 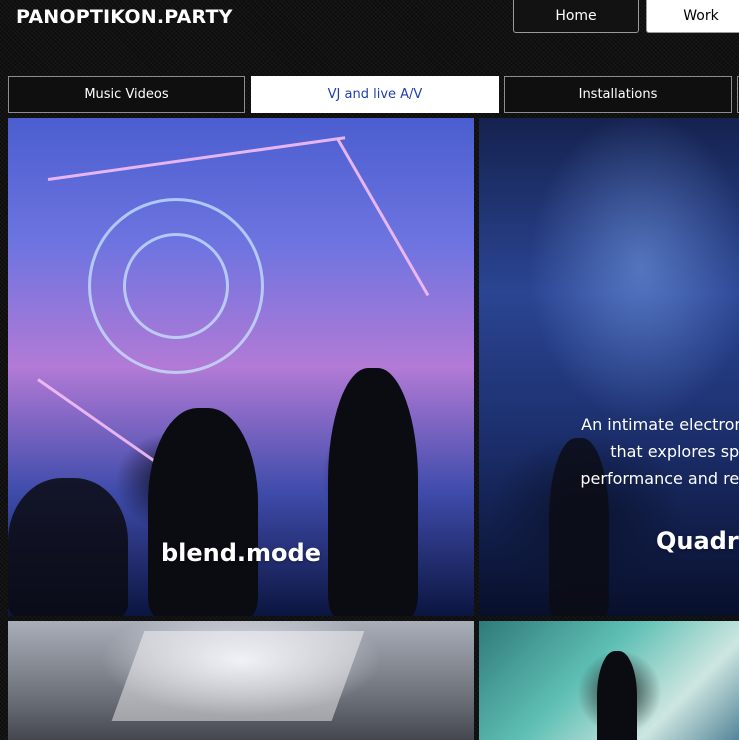 I want to click on nav-work-link: Work, so click(x=692, y=16).